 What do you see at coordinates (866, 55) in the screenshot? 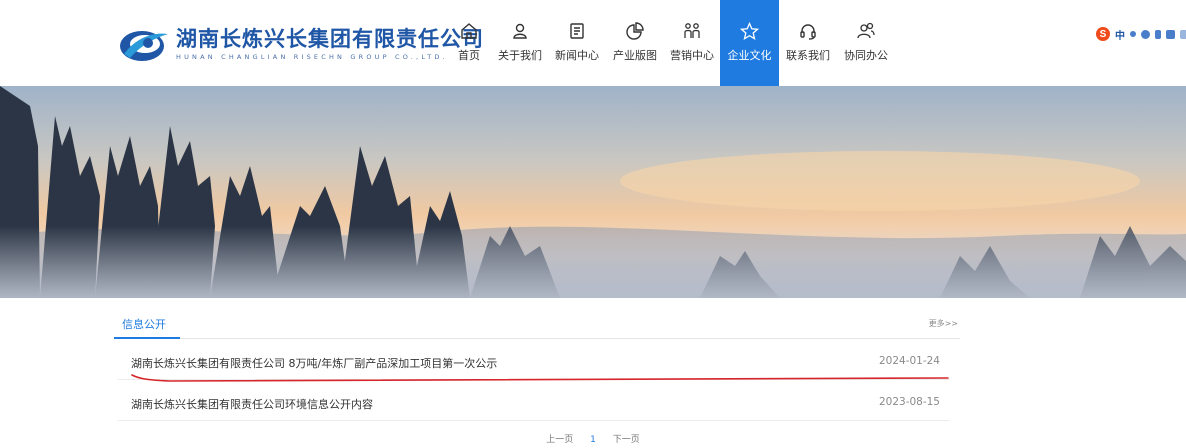
I see `nav-label: 协同办公` at bounding box center [866, 55].